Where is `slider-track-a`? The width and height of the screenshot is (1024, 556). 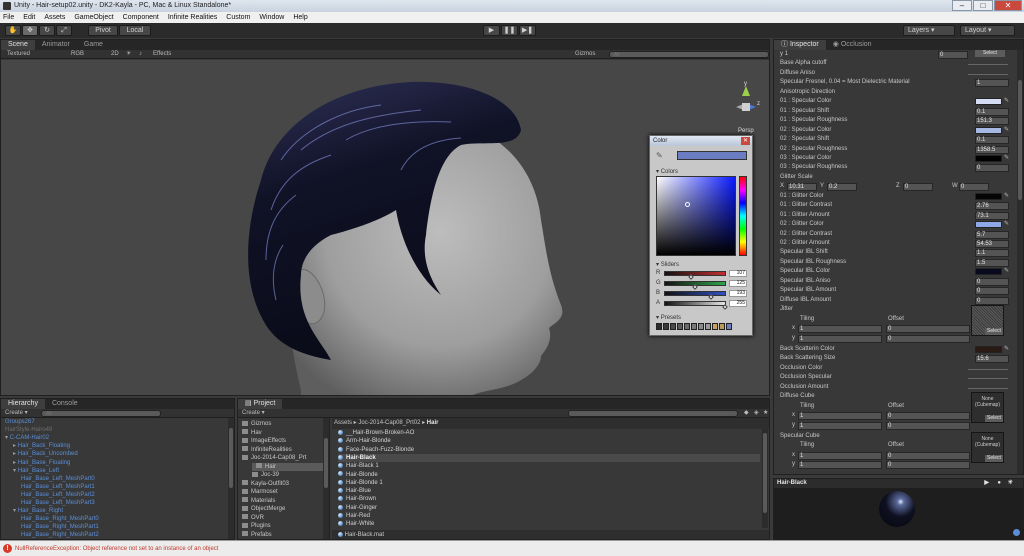 slider-track-a is located at coordinates (696, 305).